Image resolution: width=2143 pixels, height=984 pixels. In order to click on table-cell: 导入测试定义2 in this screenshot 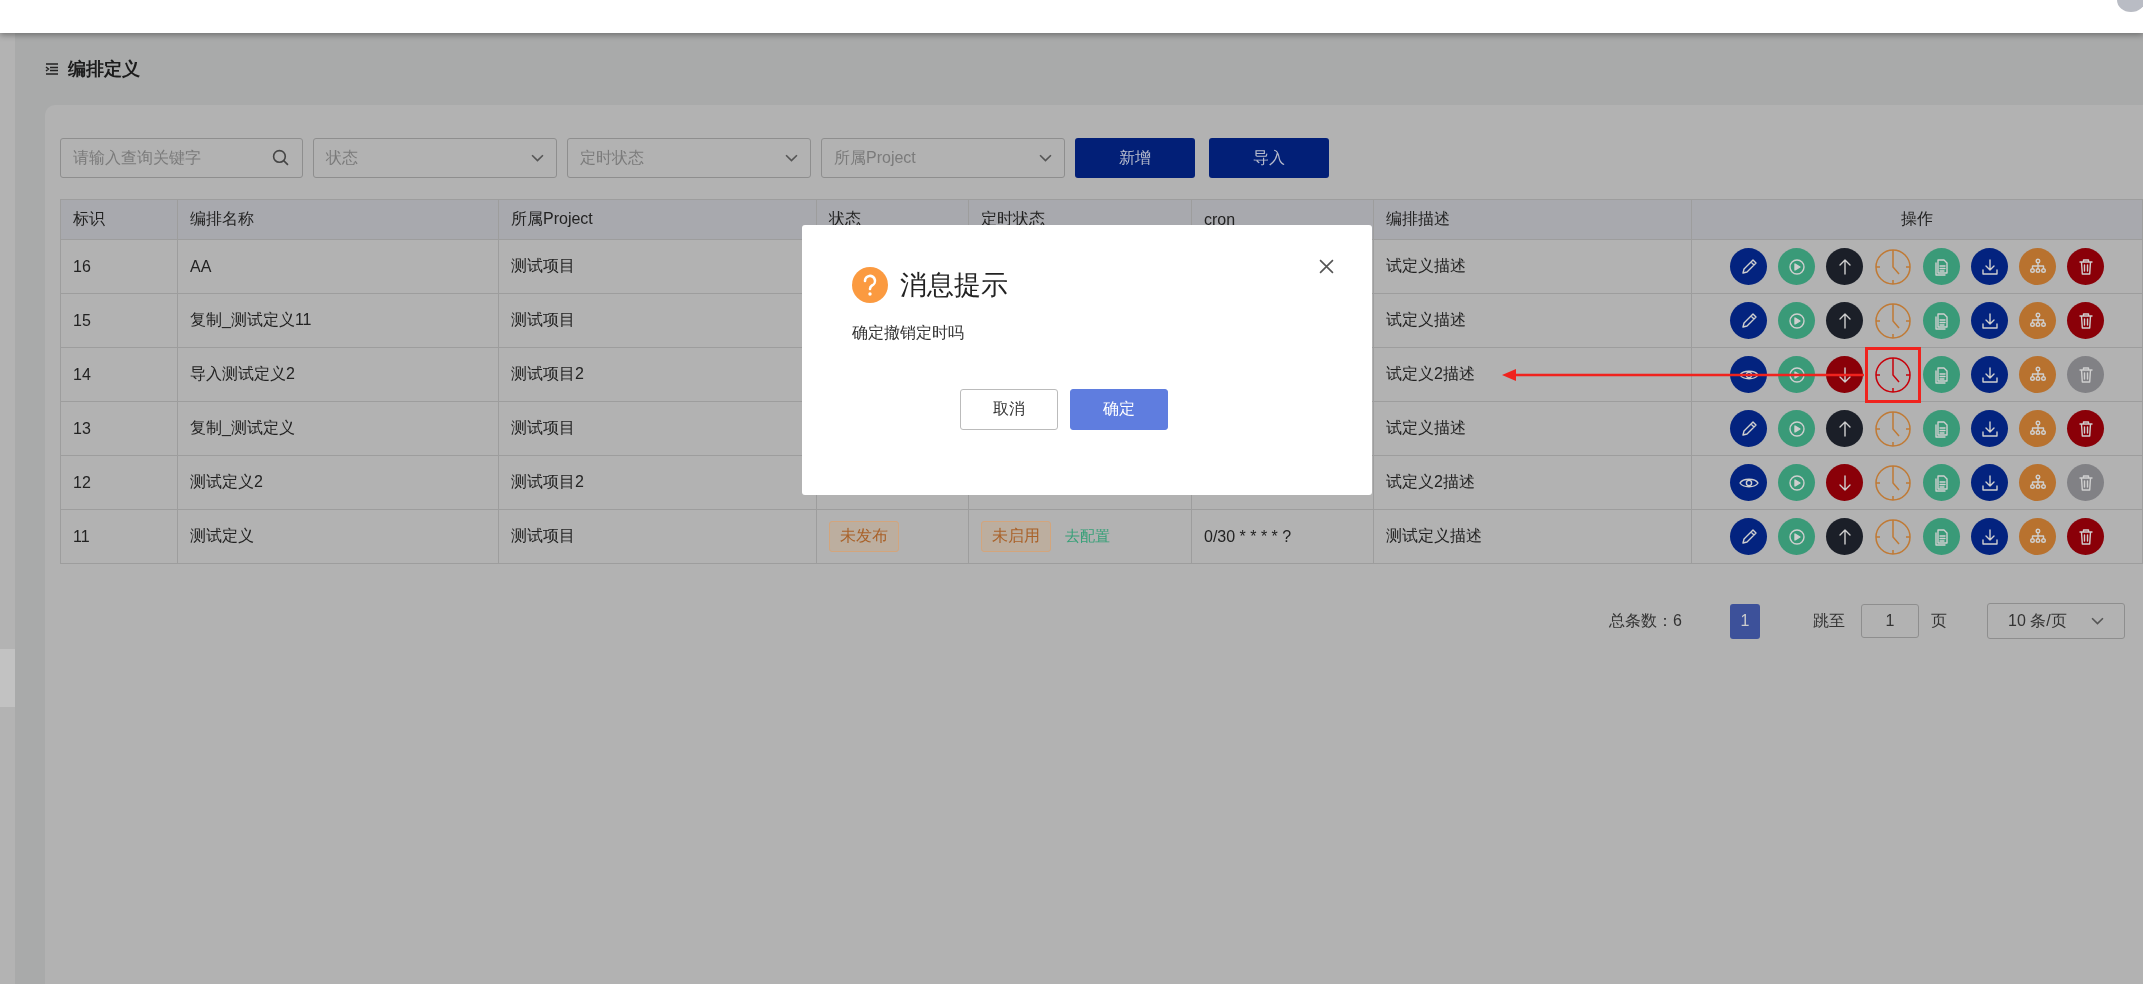, I will do `click(338, 374)`.